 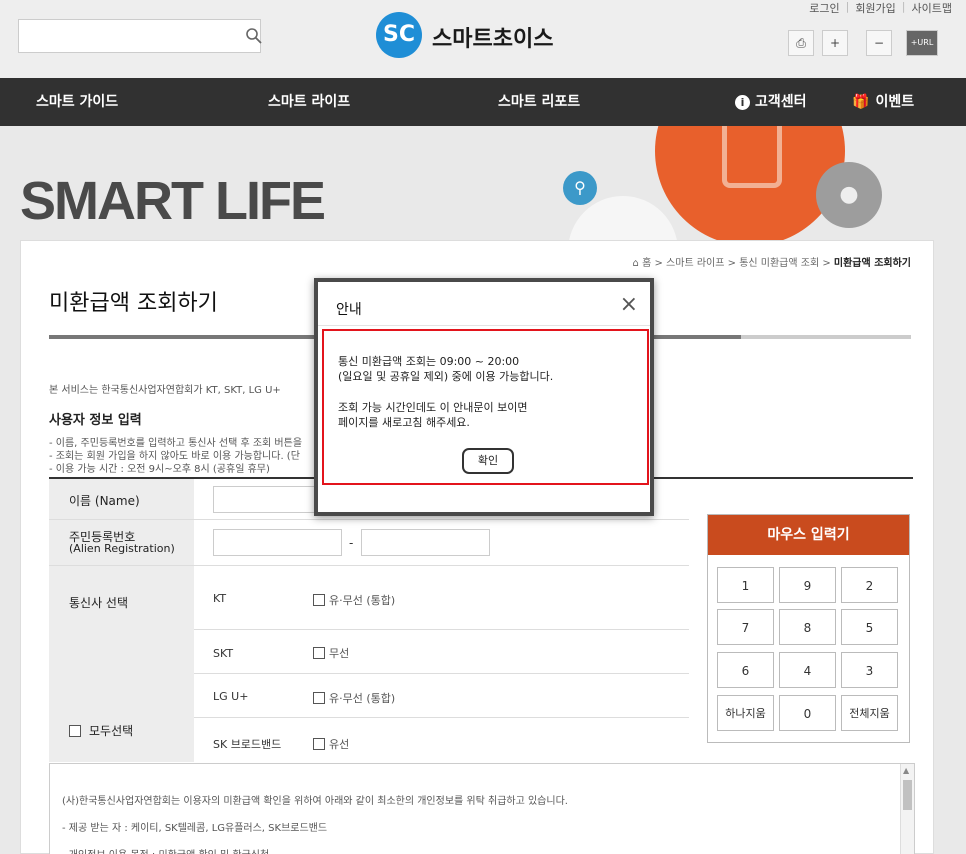 I want to click on piggy-bank-icon: ●, so click(x=849, y=195).